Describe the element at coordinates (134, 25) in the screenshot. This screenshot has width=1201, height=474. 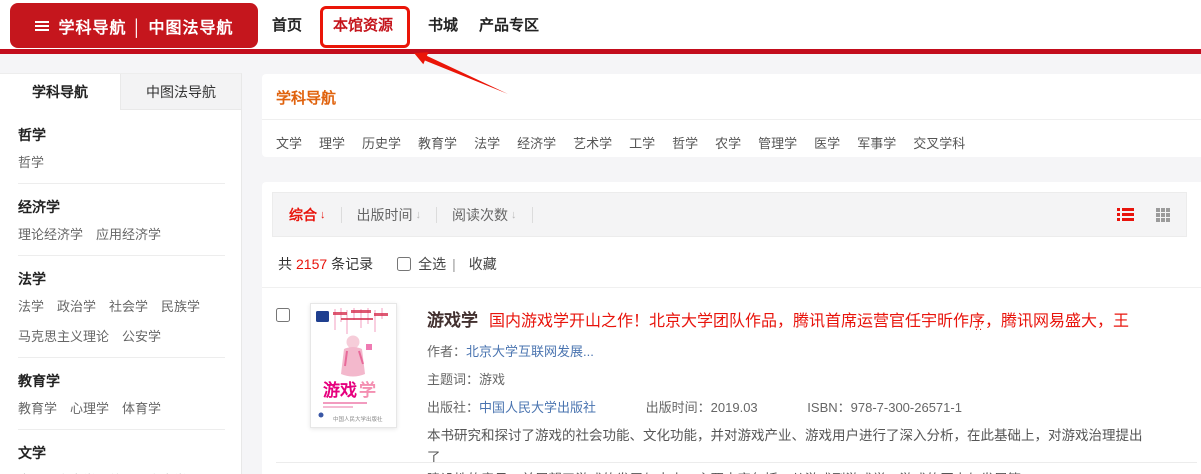
I see `app-logo: 学科导航 │ 中图法导航` at that location.